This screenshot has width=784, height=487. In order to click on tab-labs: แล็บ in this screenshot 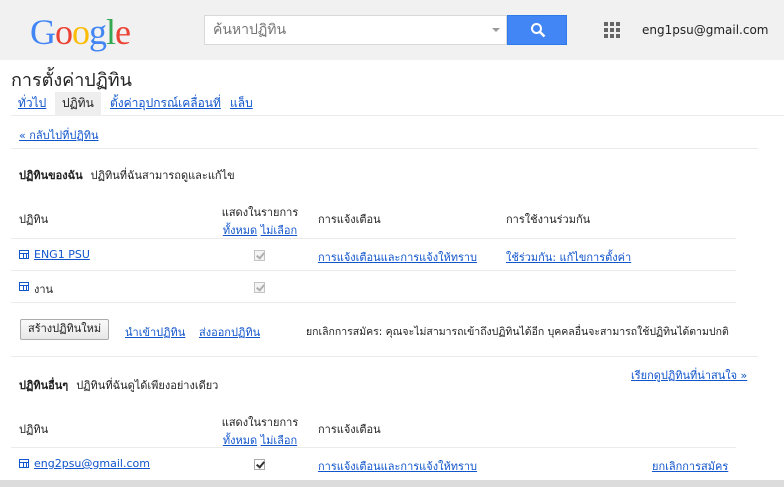, I will do `click(241, 104)`.